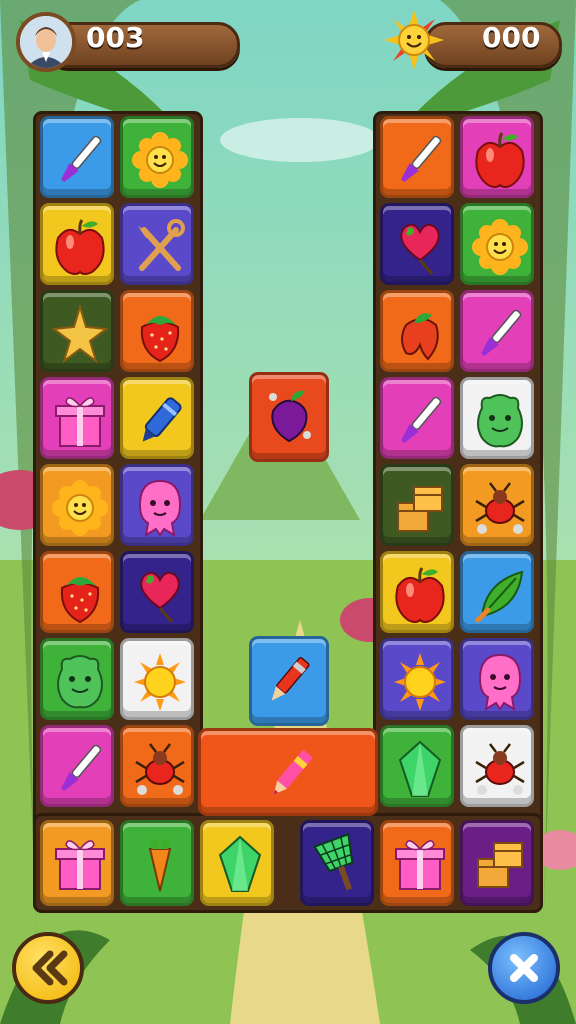  I want to click on back-button, so click(48, 968).